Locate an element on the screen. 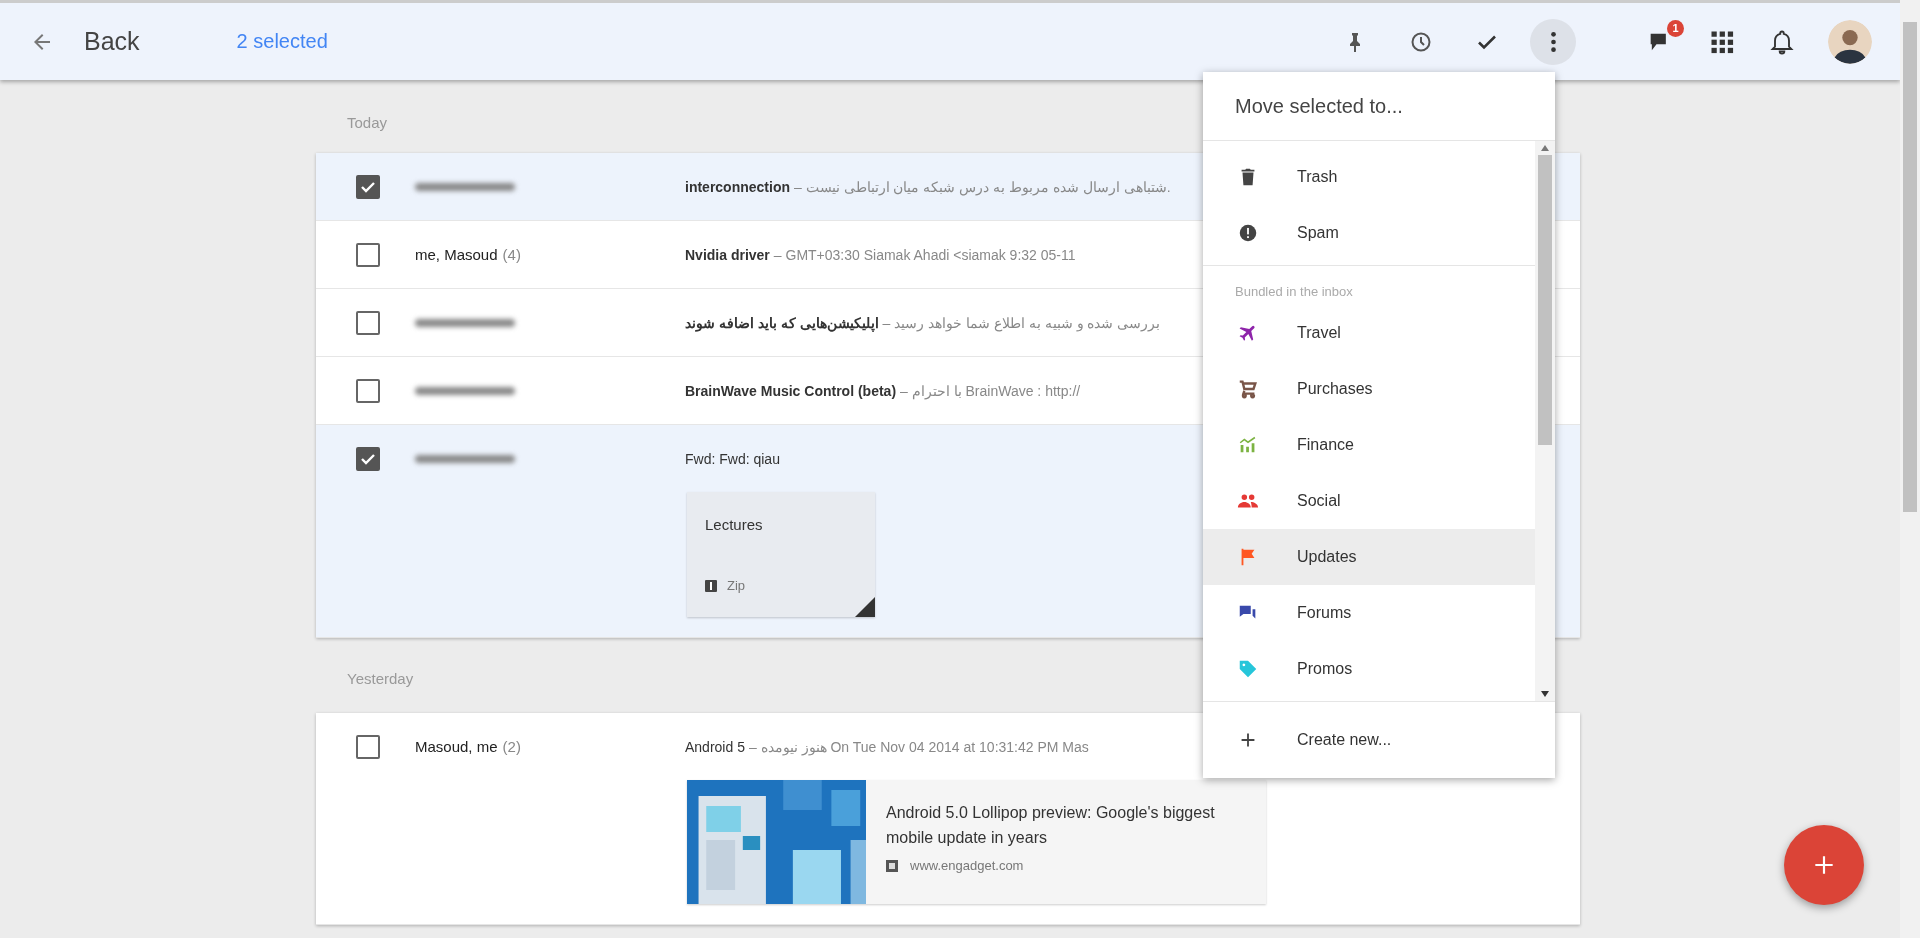 The width and height of the screenshot is (1920, 938). scroll-down-icon is located at coordinates (1545, 694).